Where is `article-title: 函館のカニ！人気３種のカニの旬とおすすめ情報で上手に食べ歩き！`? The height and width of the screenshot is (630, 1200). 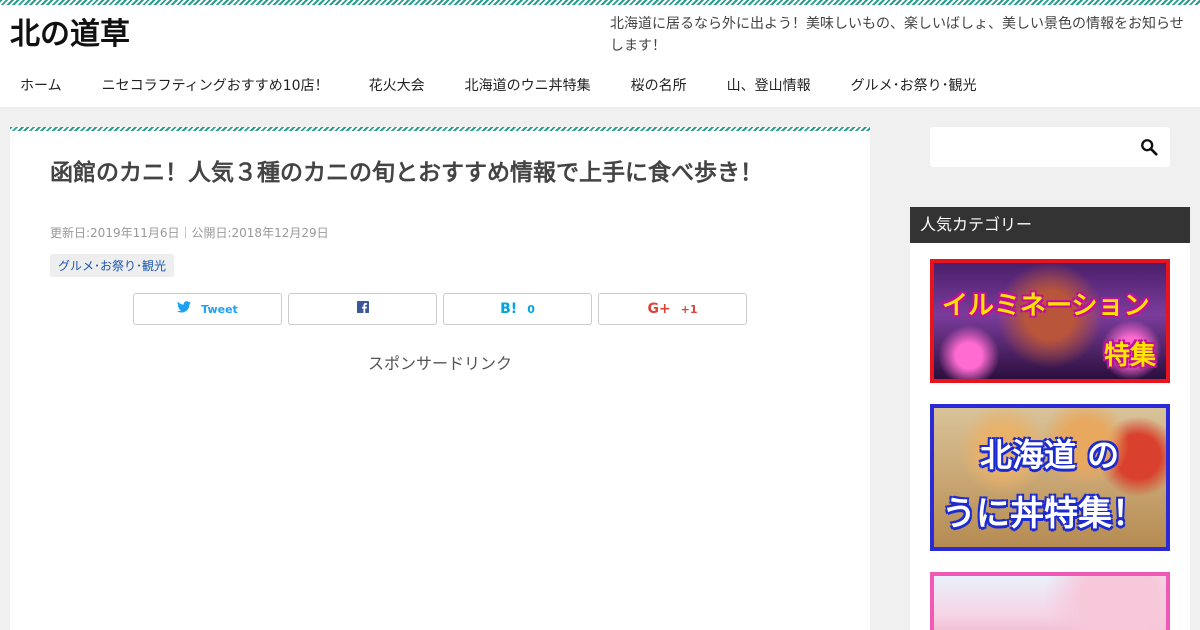
article-title: 函館のカニ！人気３種のカニの旬とおすすめ情報で上手に食べ歩き！ is located at coordinates (406, 173).